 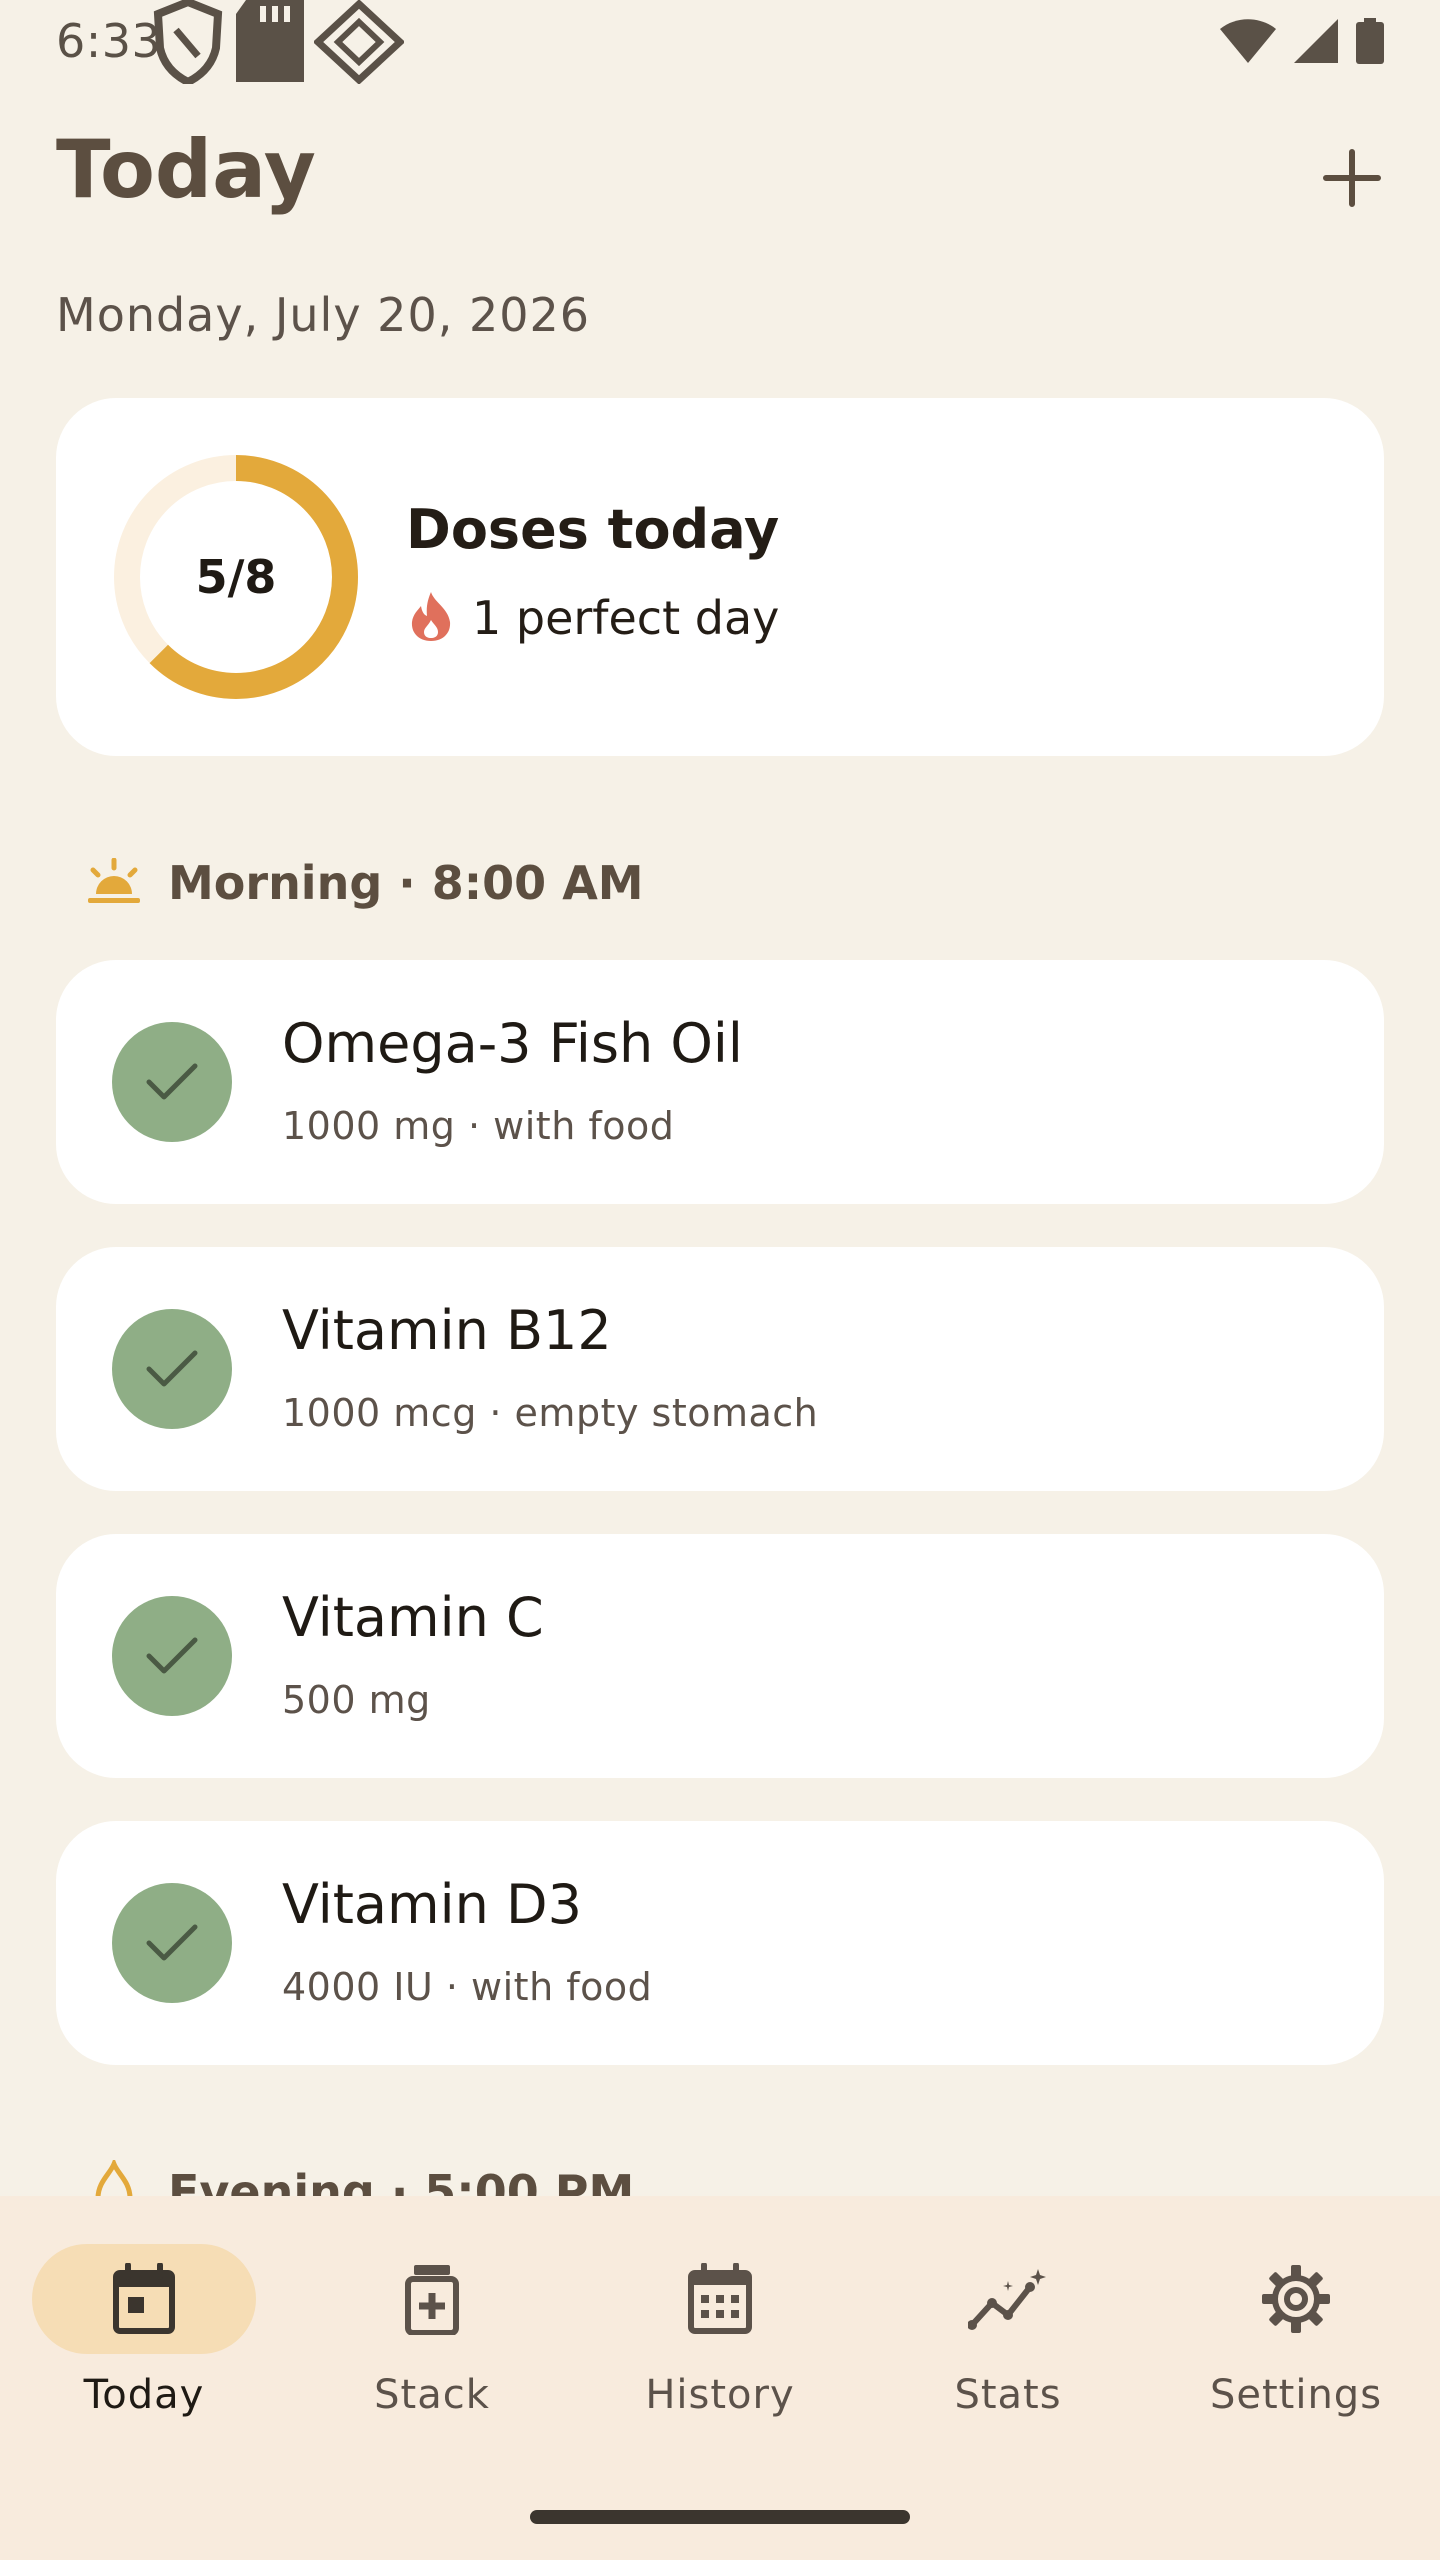 What do you see at coordinates (431, 618) in the screenshot?
I see `flame-icon` at bounding box center [431, 618].